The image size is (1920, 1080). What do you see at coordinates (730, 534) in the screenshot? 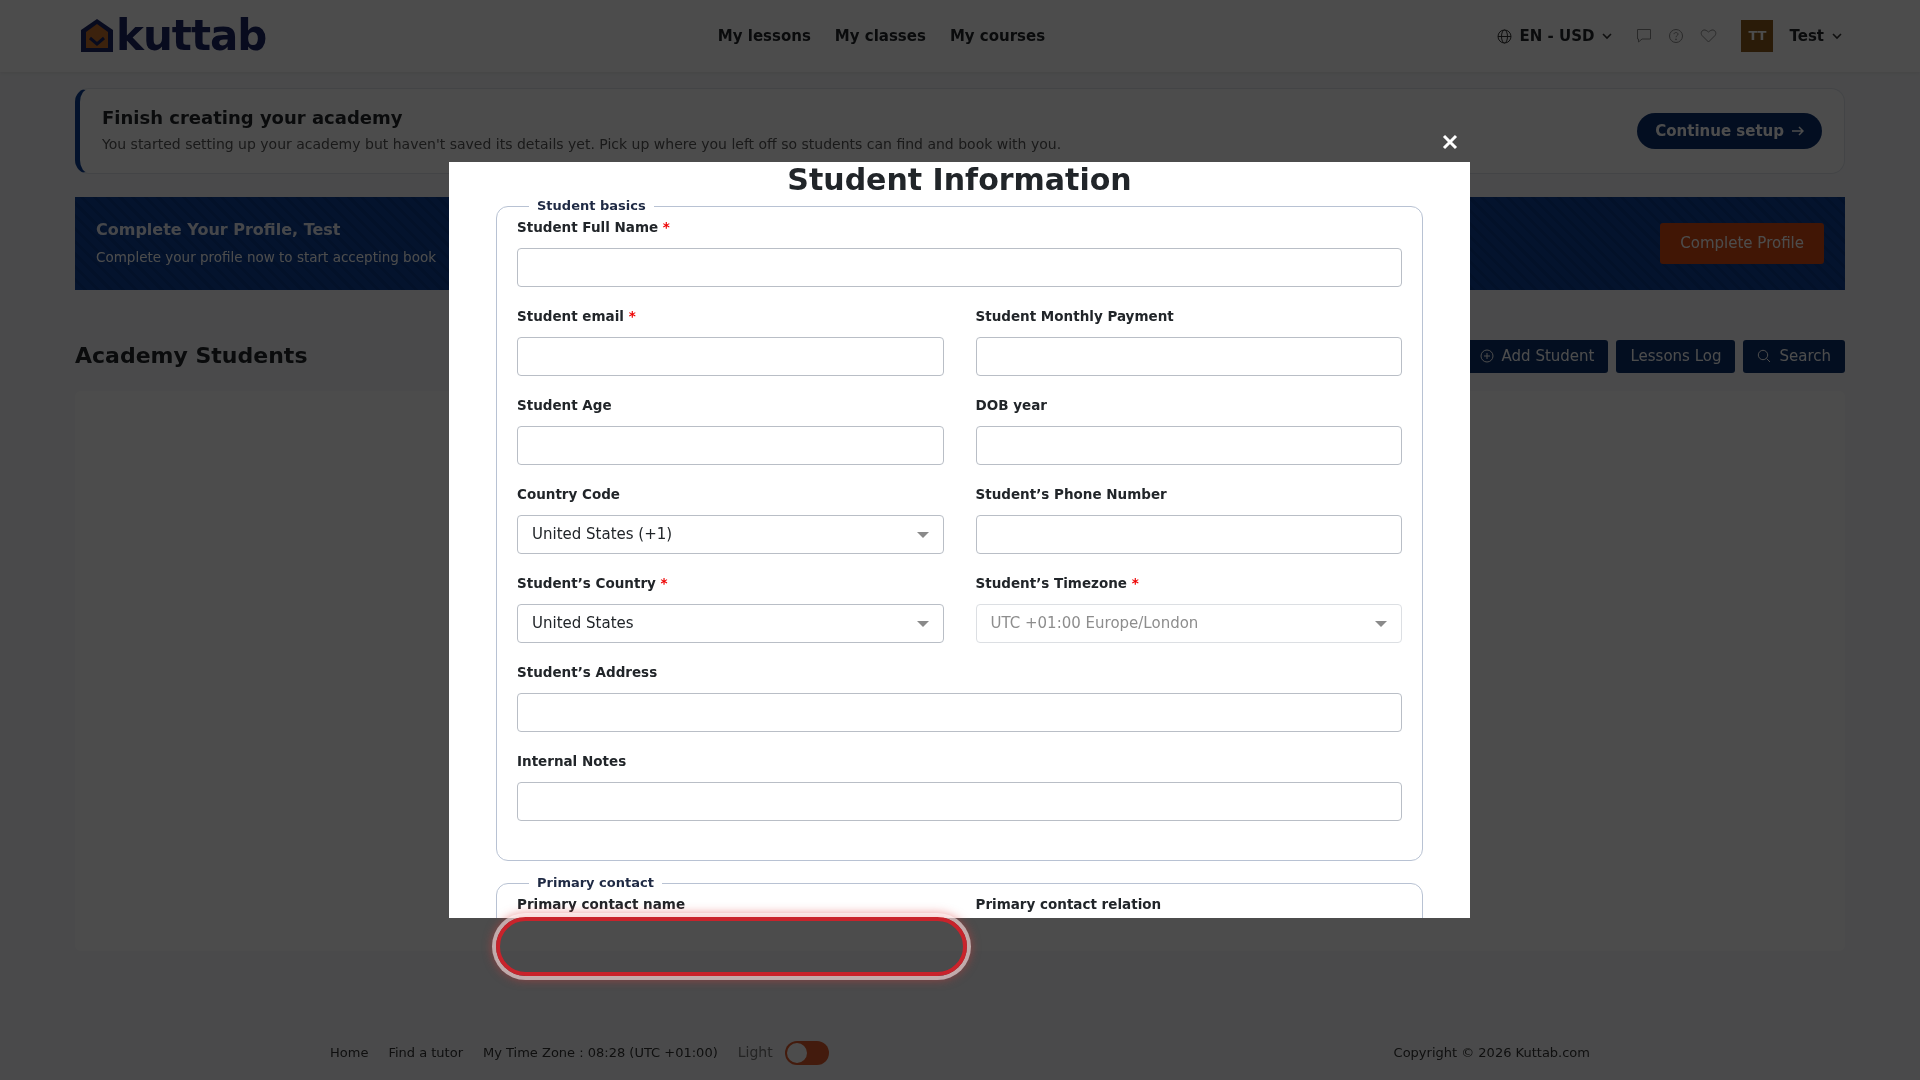
I see `dropdown-field: United States (+1)` at bounding box center [730, 534].